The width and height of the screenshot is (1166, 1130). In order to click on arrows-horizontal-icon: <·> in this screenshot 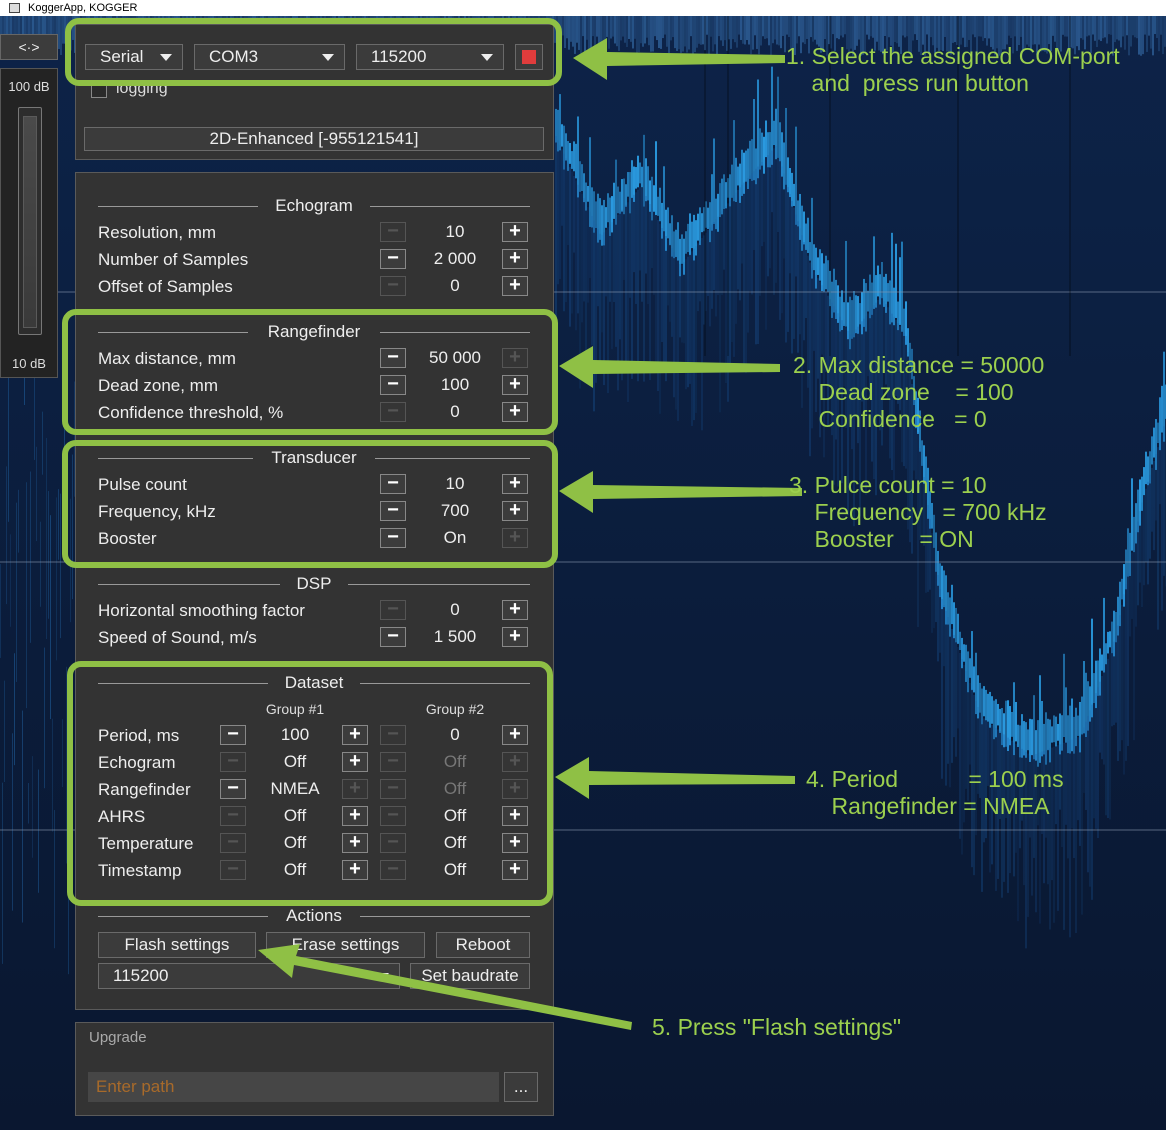, I will do `click(29, 47)`.